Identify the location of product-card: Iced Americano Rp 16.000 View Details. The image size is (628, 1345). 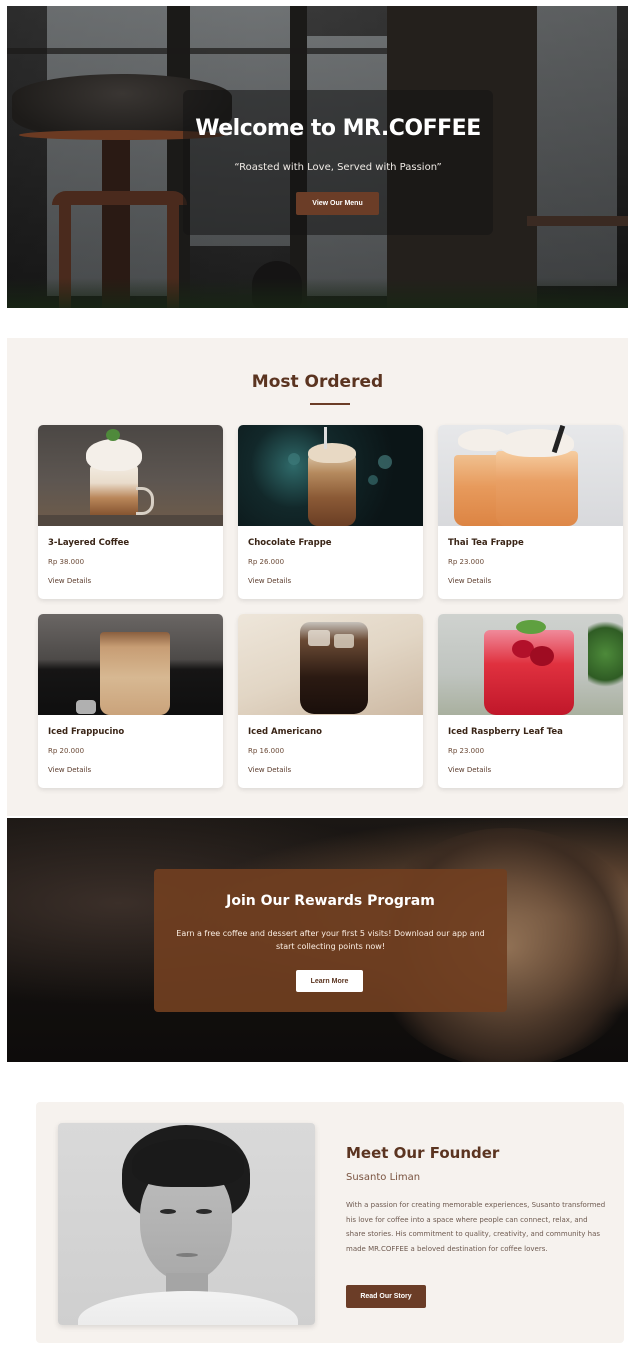
(330, 701).